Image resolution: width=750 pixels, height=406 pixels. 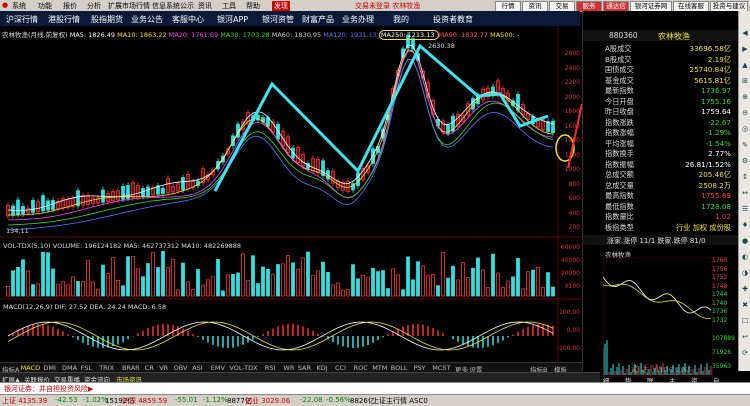 What do you see at coordinates (745, 209) in the screenshot?
I see `side-toolbar-icon: ☰` at bounding box center [745, 209].